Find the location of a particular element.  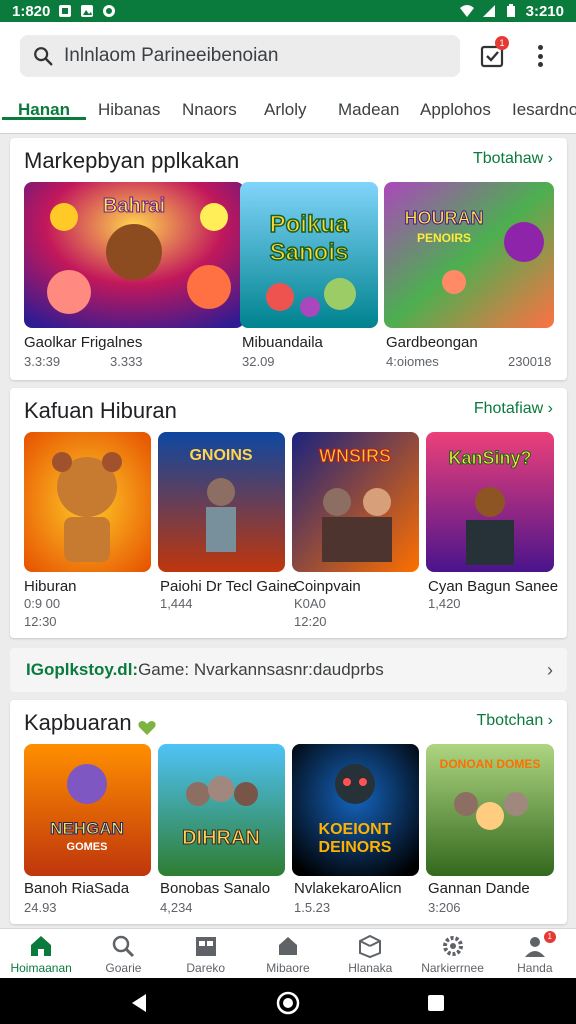

see-all-link: Tbotchan › is located at coordinates (515, 721).